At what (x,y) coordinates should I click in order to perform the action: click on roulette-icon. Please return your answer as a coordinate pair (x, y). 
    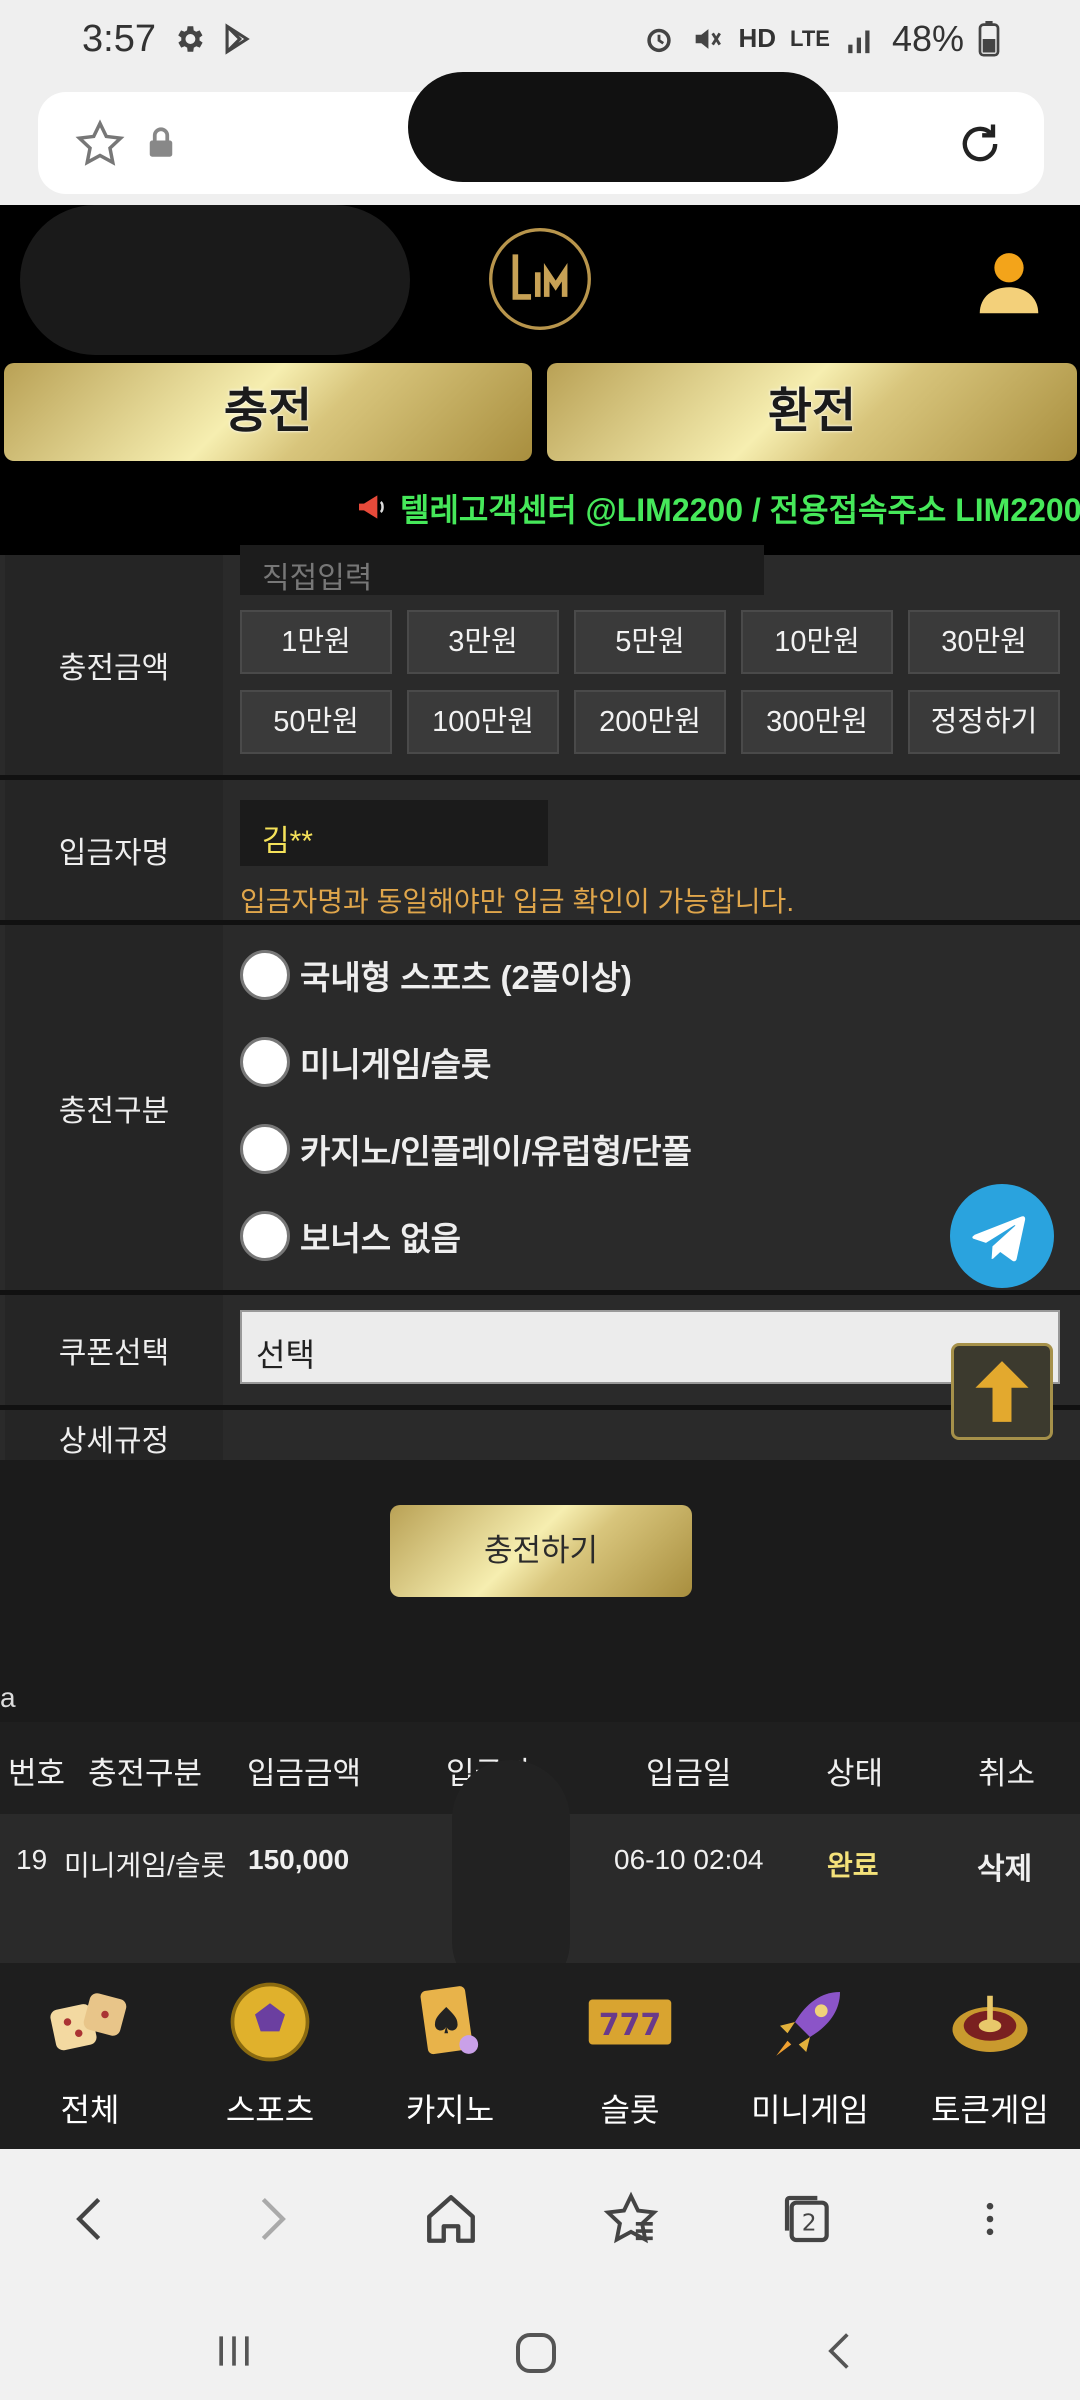
    Looking at the image, I should click on (990, 2023).